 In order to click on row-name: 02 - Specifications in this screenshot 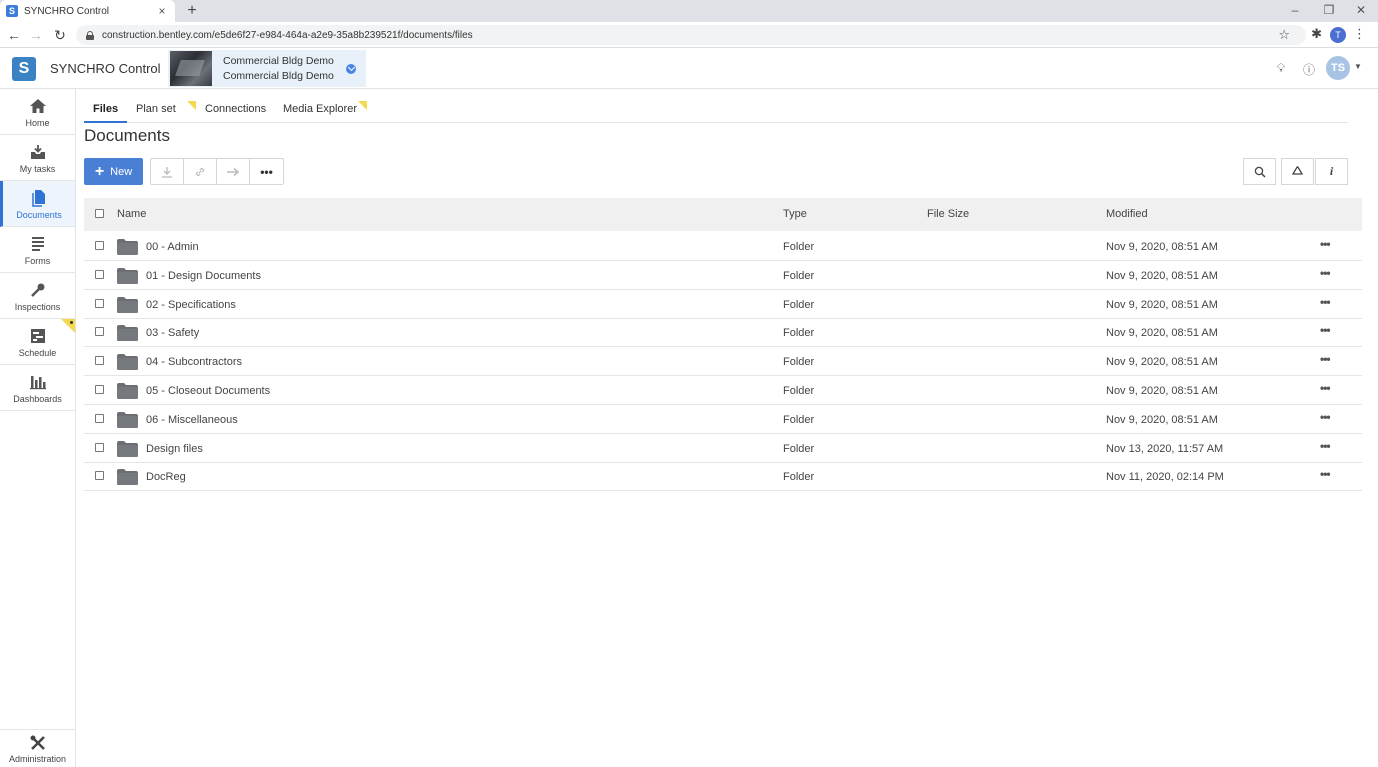, I will do `click(191, 305)`.